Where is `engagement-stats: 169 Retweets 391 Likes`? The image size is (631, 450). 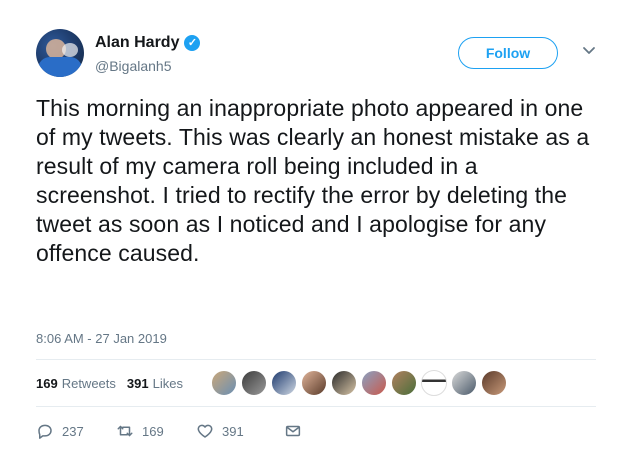
engagement-stats: 169 Retweets 391 Likes is located at coordinates (109, 383).